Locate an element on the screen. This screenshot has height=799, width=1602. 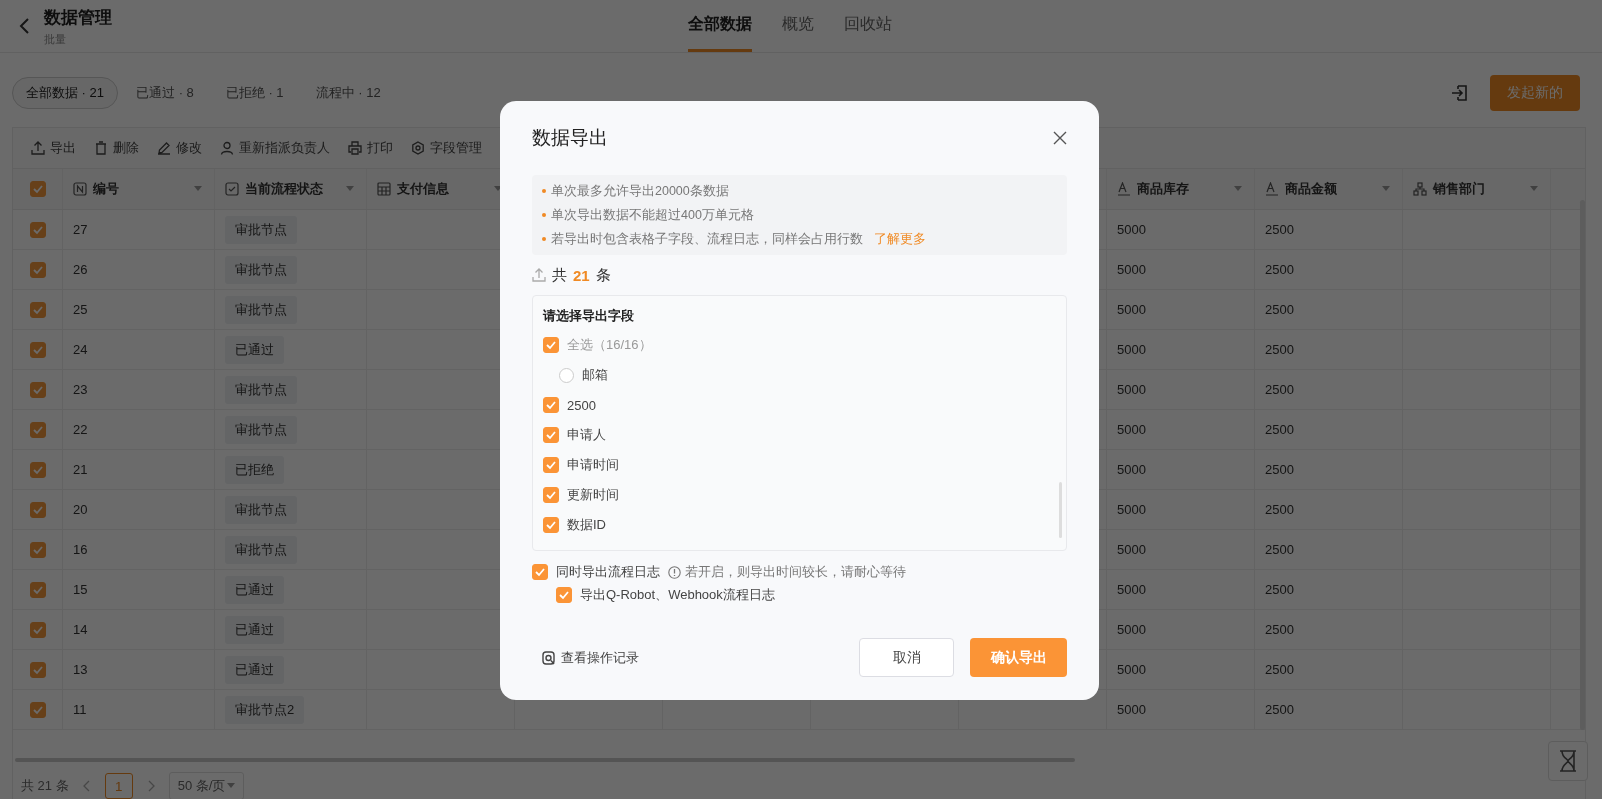
total-count: 共 21 条 is located at coordinates (45, 786).